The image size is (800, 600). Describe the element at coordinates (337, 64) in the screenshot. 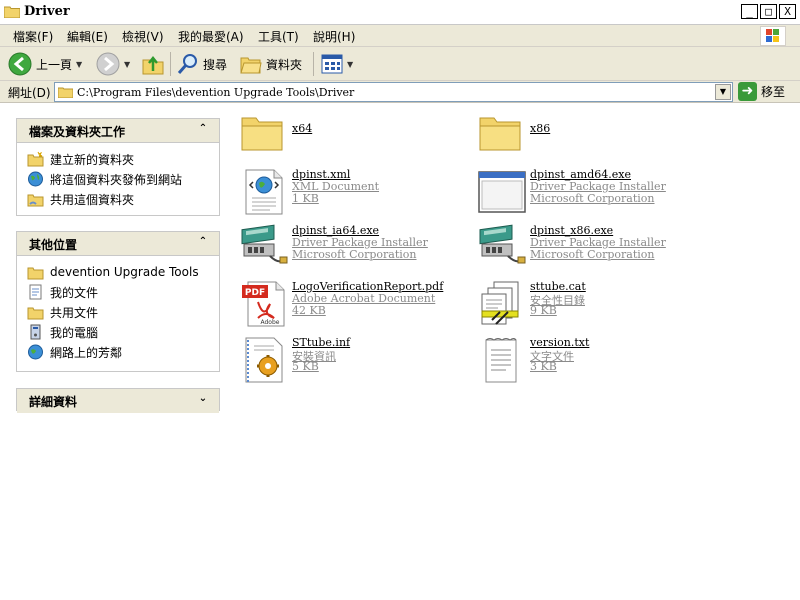

I see `views-button: ▼` at that location.